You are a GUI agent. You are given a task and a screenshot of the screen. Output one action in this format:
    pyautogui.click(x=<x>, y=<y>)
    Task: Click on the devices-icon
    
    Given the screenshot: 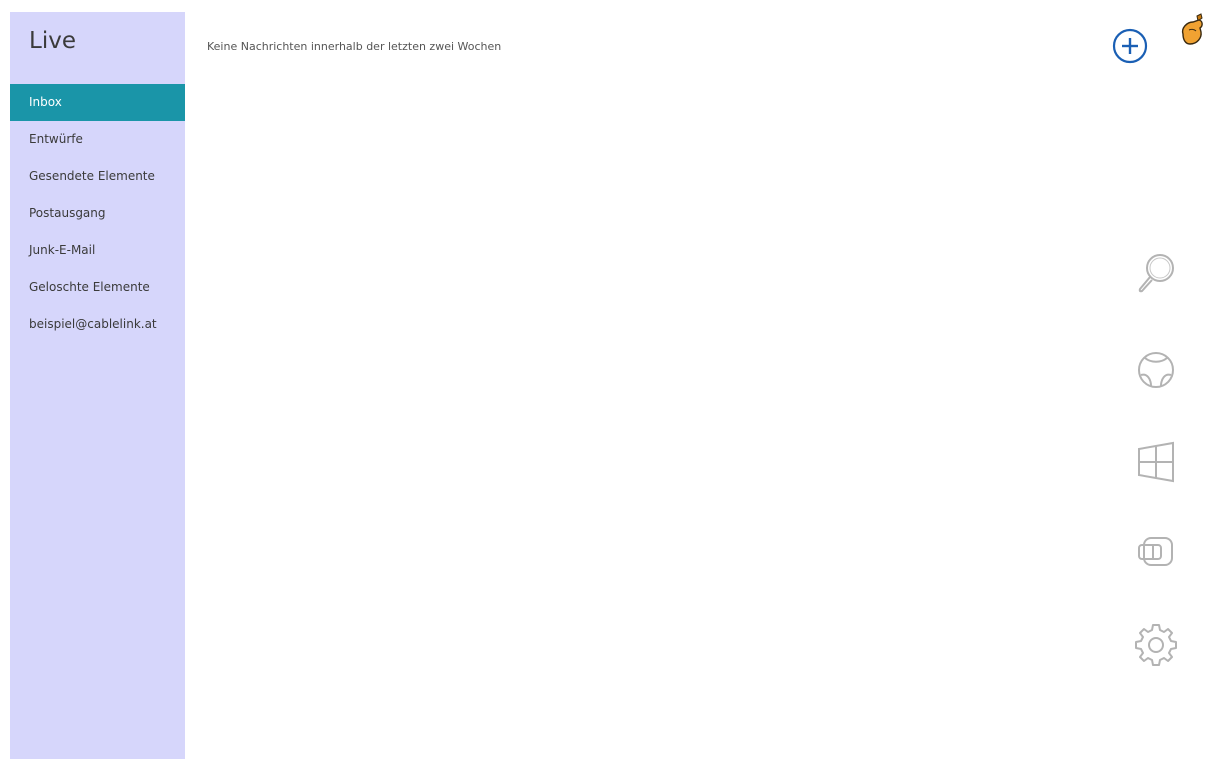 What is the action you would take?
    pyautogui.click(x=1155, y=551)
    